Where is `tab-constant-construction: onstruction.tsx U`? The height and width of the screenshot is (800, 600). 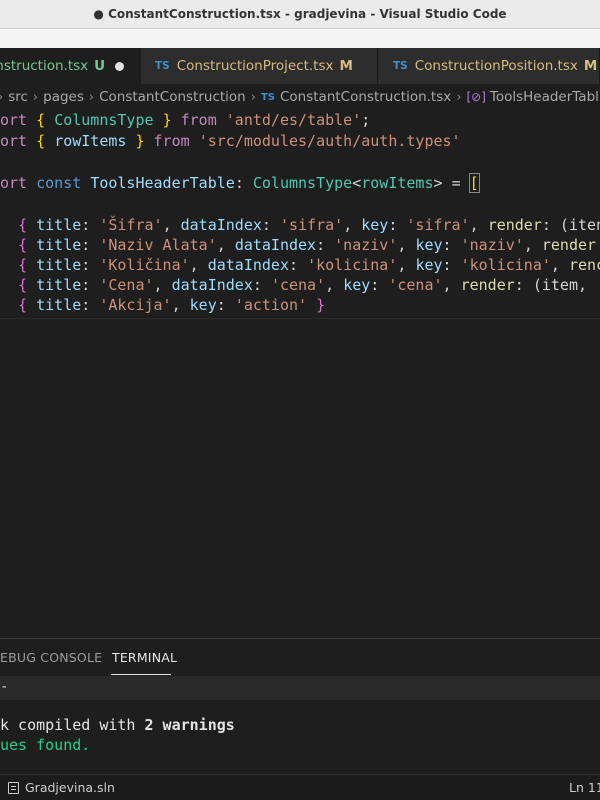 tab-constant-construction: onstruction.tsx U is located at coordinates (70, 66).